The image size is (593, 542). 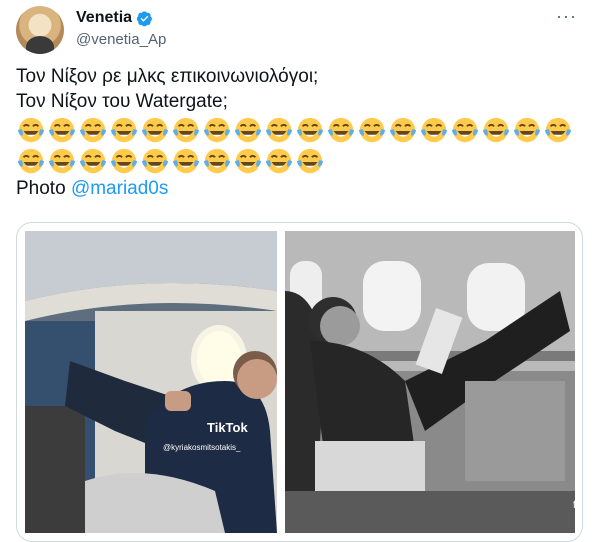 I want to click on avatar, so click(x=40, y=30).